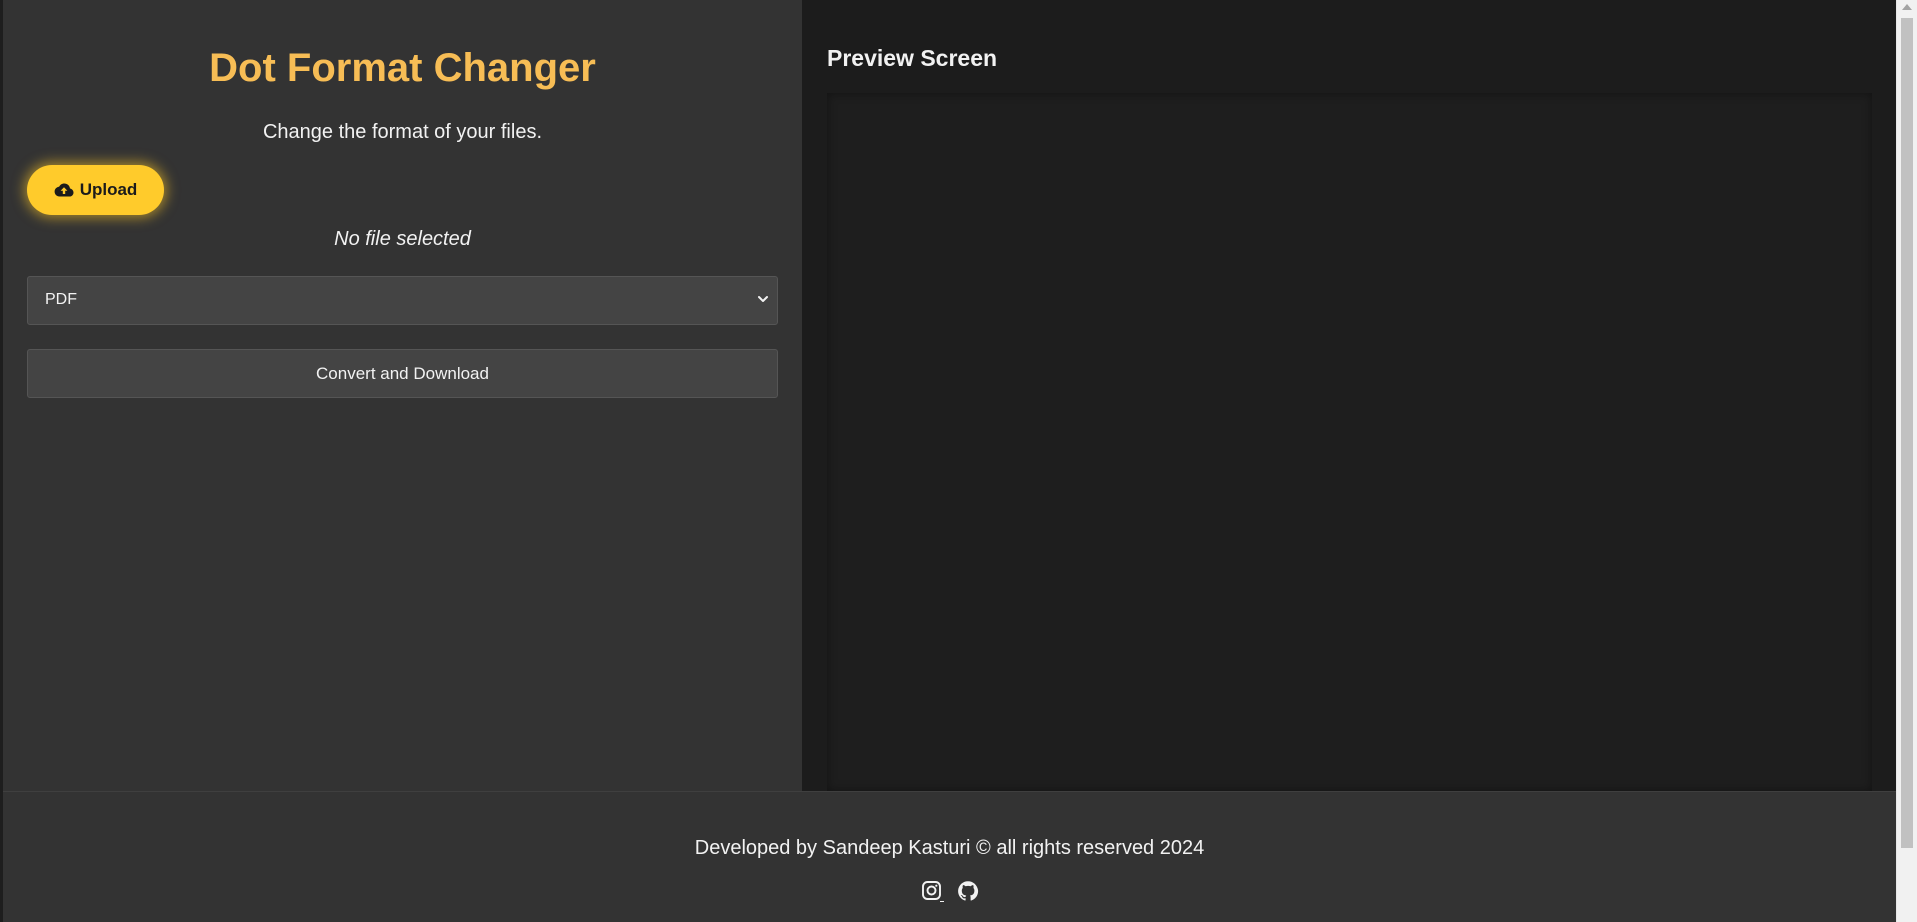 Image resolution: width=1917 pixels, height=922 pixels. What do you see at coordinates (402, 68) in the screenshot?
I see `app-title: Dot Format Changer` at bounding box center [402, 68].